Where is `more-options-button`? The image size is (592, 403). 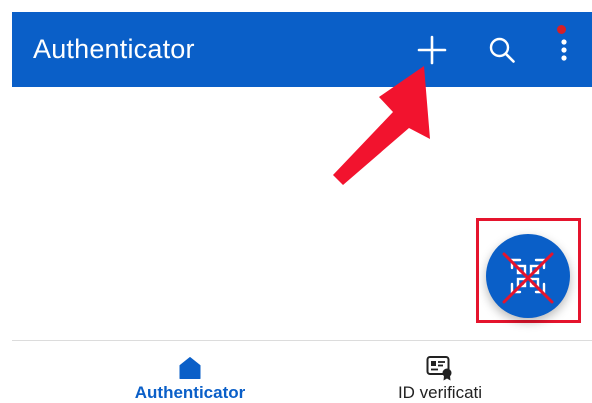
more-options-button is located at coordinates (564, 49).